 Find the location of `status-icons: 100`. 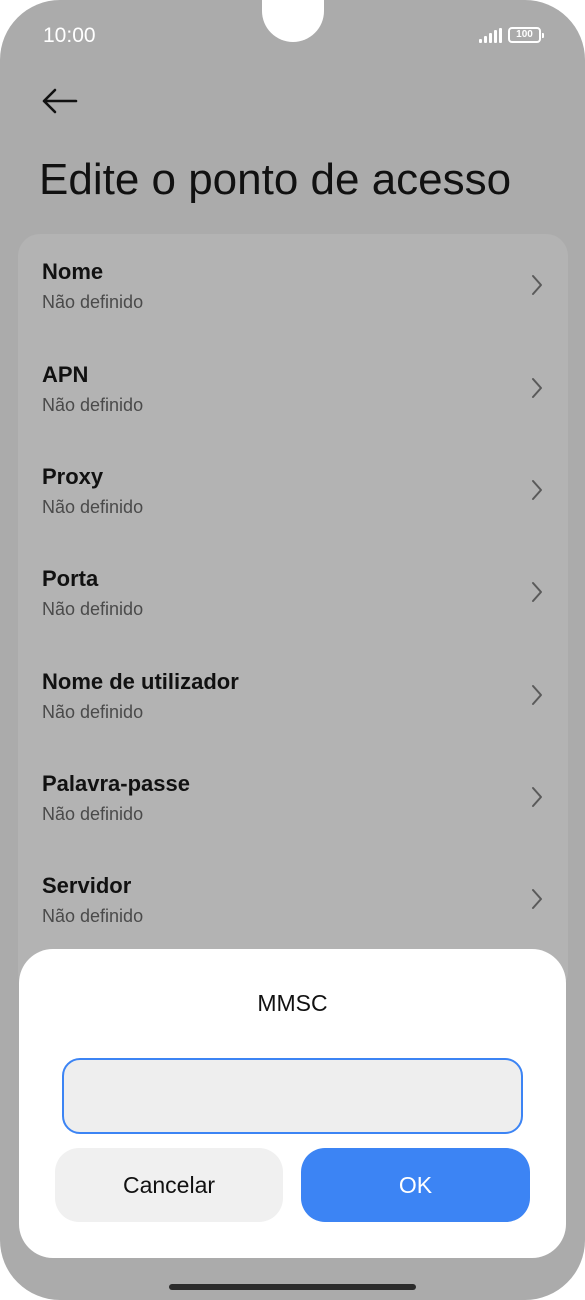

status-icons: 100 is located at coordinates (511, 35).